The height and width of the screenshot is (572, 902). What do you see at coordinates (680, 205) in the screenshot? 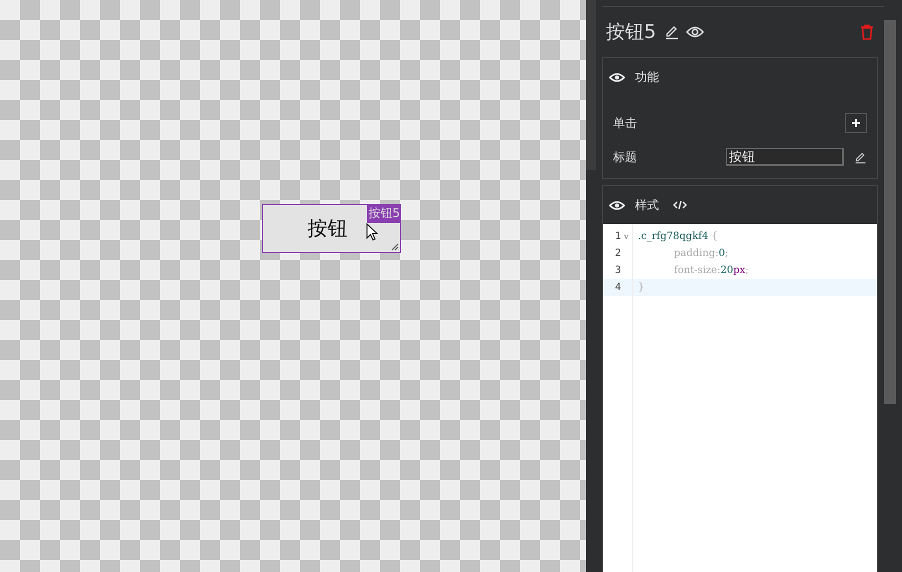
I see `code-icon` at bounding box center [680, 205].